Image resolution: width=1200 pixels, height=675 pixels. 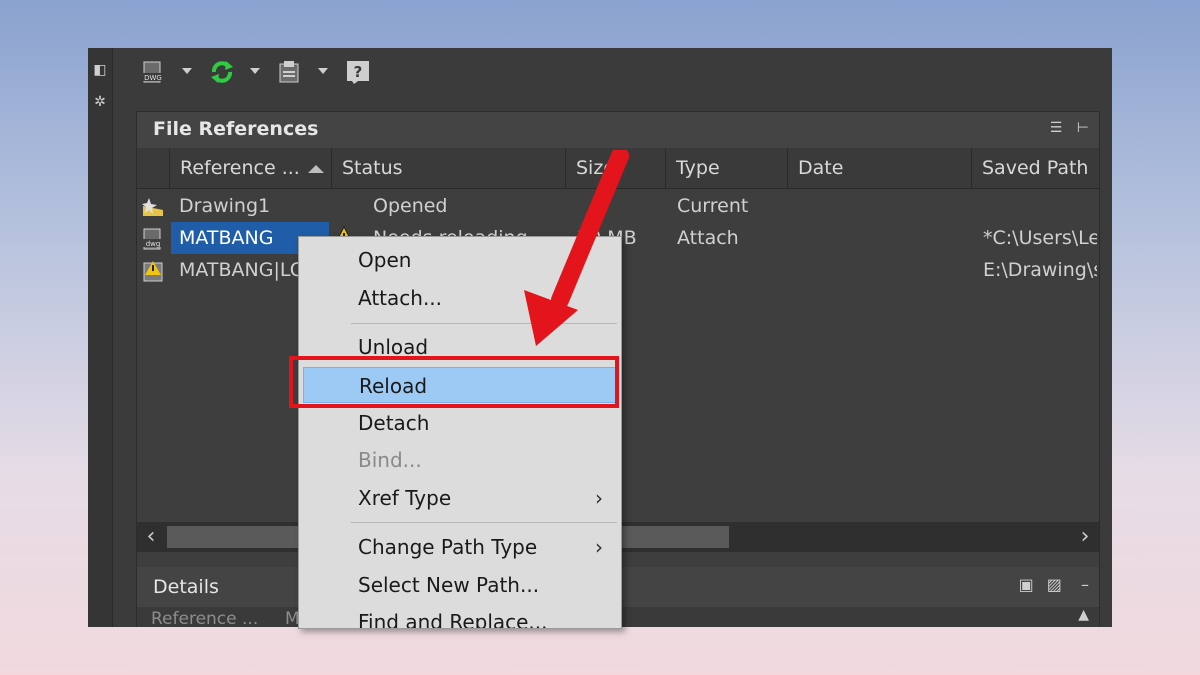 I want to click on svg-text: dwg, so click(x=153, y=244).